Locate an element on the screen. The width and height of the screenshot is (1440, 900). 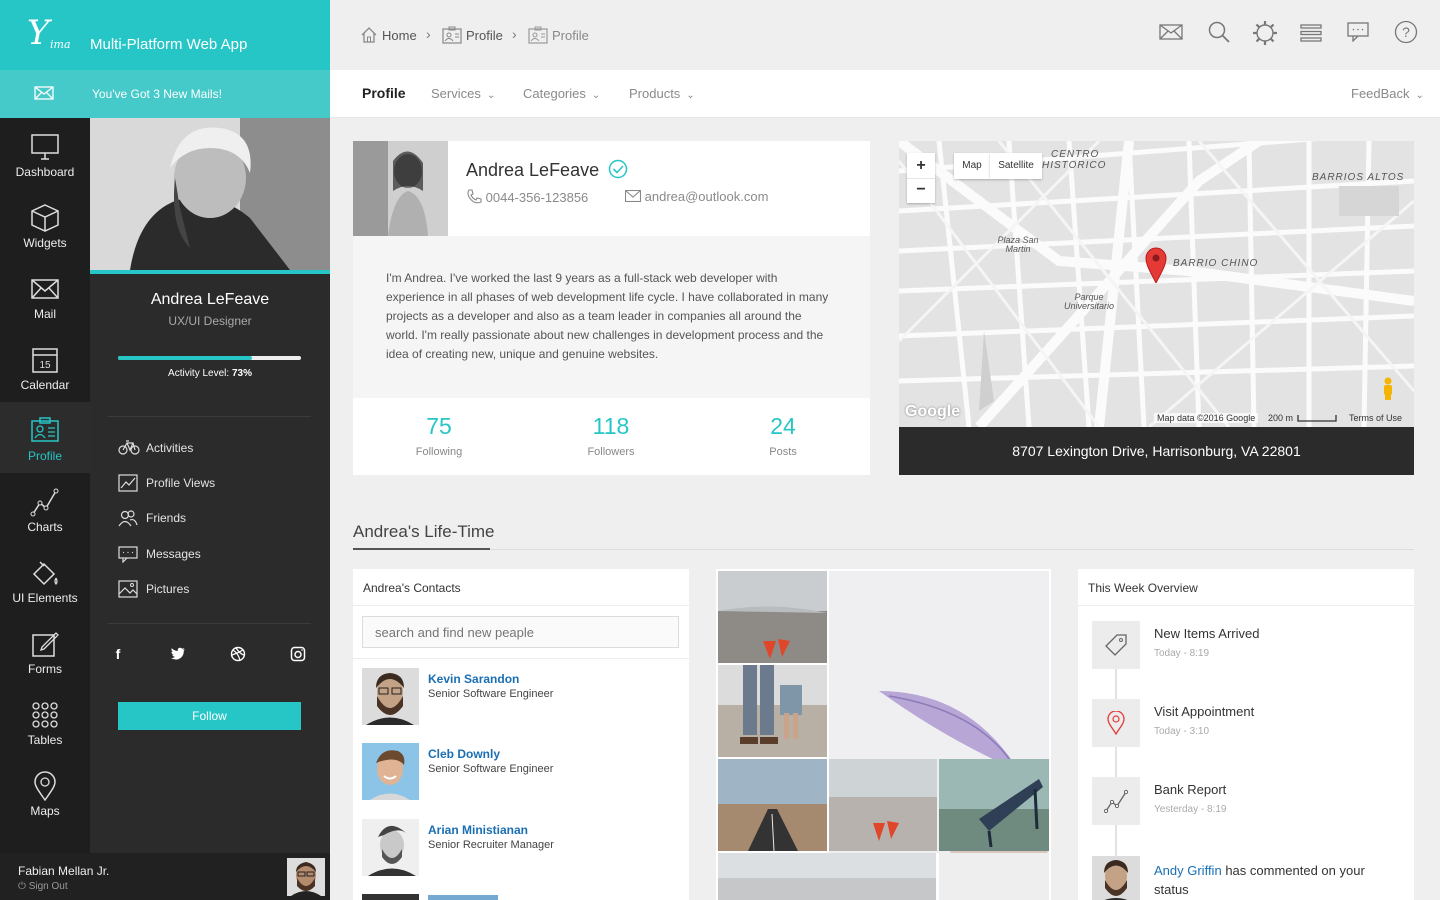
contact-item: Cleb Downly Senior Software Engineer is located at coordinates (522, 772).